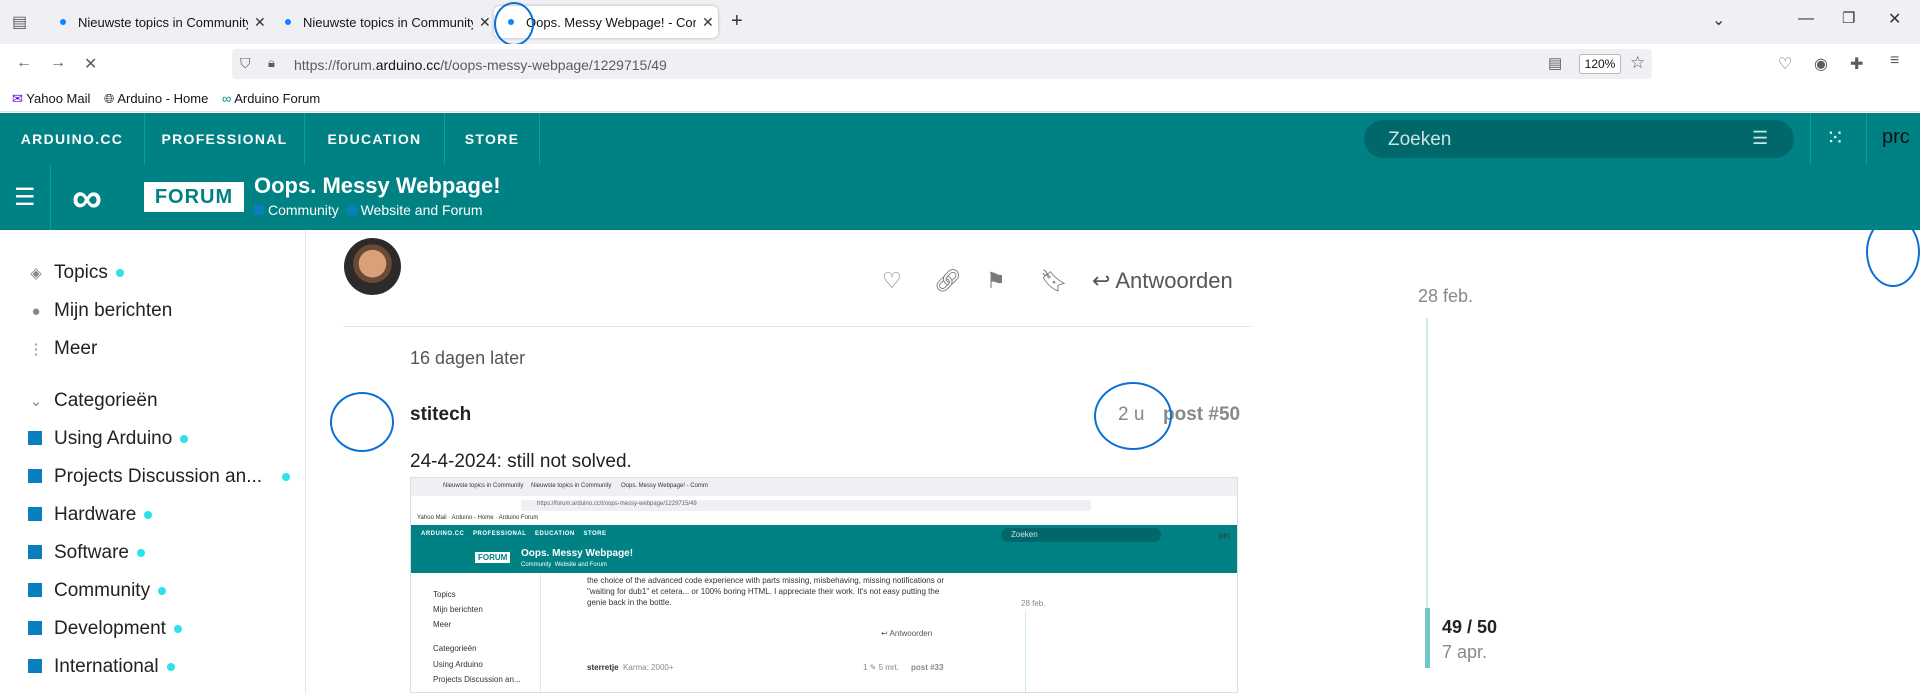 This screenshot has height=693, width=1920. I want to click on more-vertical-icon: ⋮, so click(36, 349).